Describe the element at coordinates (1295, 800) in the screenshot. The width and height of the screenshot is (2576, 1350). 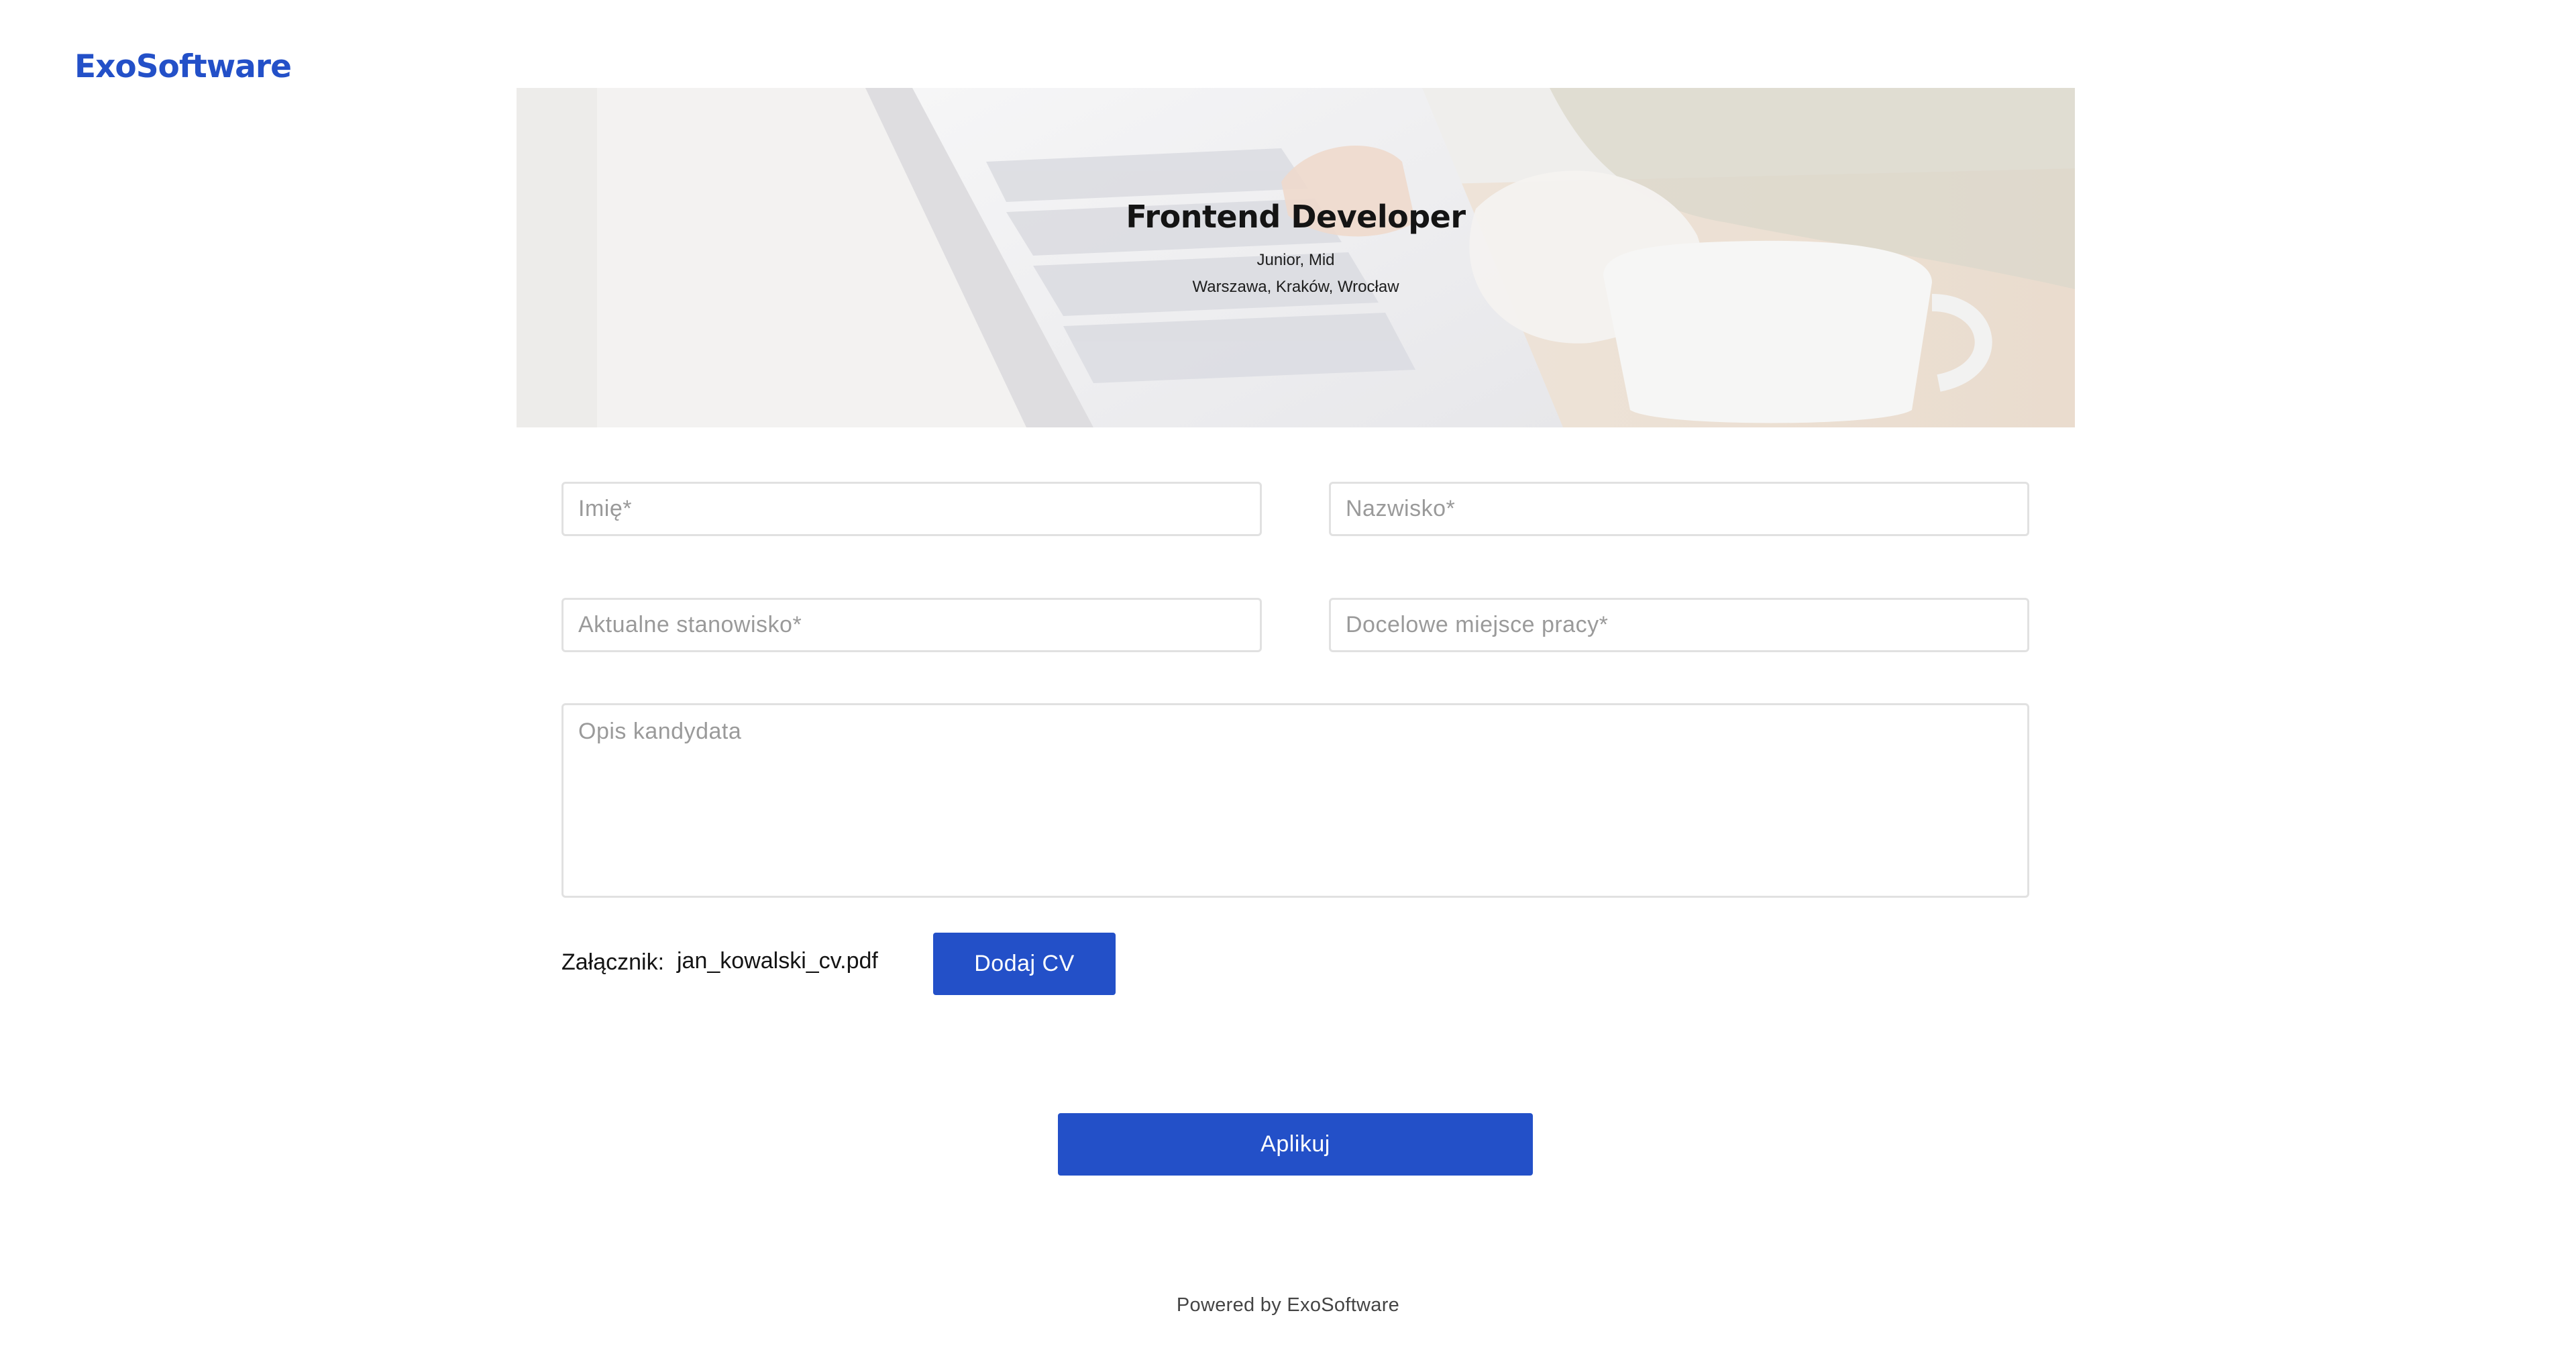
I see `candidate-description-textarea` at that location.